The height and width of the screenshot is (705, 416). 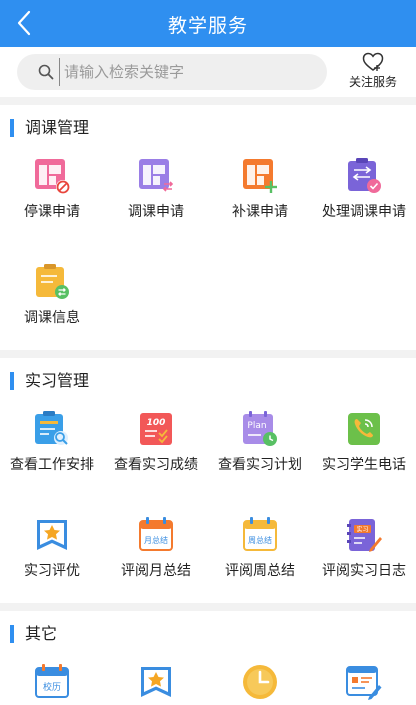 I want to click on student-phone-label: 实习学生电话, so click(x=364, y=465).